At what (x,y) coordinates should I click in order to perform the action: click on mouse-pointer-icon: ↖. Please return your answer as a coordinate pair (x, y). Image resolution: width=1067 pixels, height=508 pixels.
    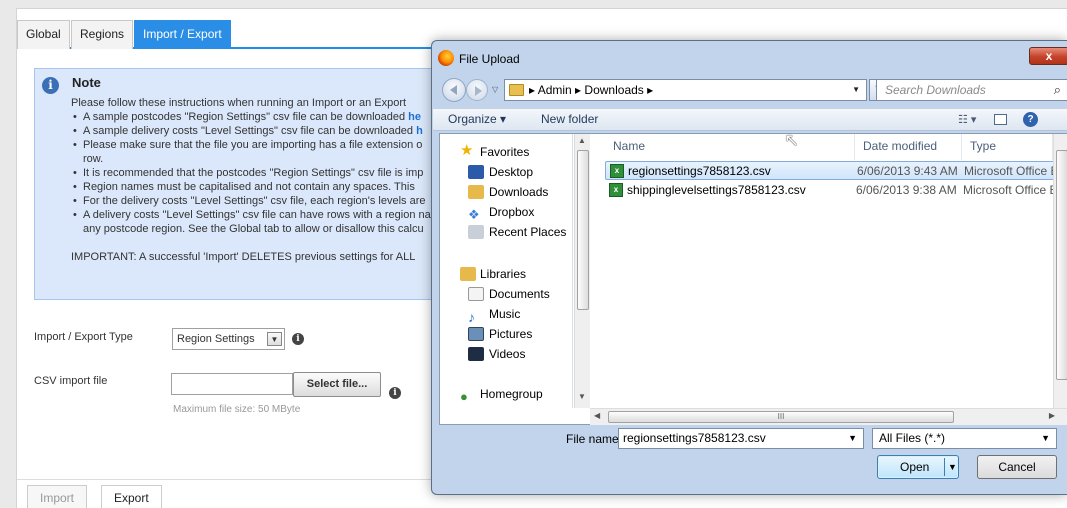
    Looking at the image, I should click on (792, 140).